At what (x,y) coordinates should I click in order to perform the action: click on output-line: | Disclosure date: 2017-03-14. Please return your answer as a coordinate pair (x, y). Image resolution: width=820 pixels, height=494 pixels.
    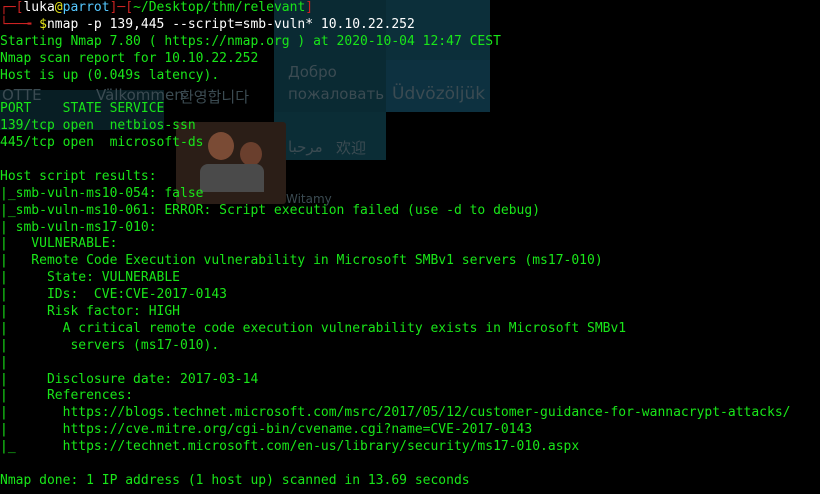
    Looking at the image, I should click on (129, 379).